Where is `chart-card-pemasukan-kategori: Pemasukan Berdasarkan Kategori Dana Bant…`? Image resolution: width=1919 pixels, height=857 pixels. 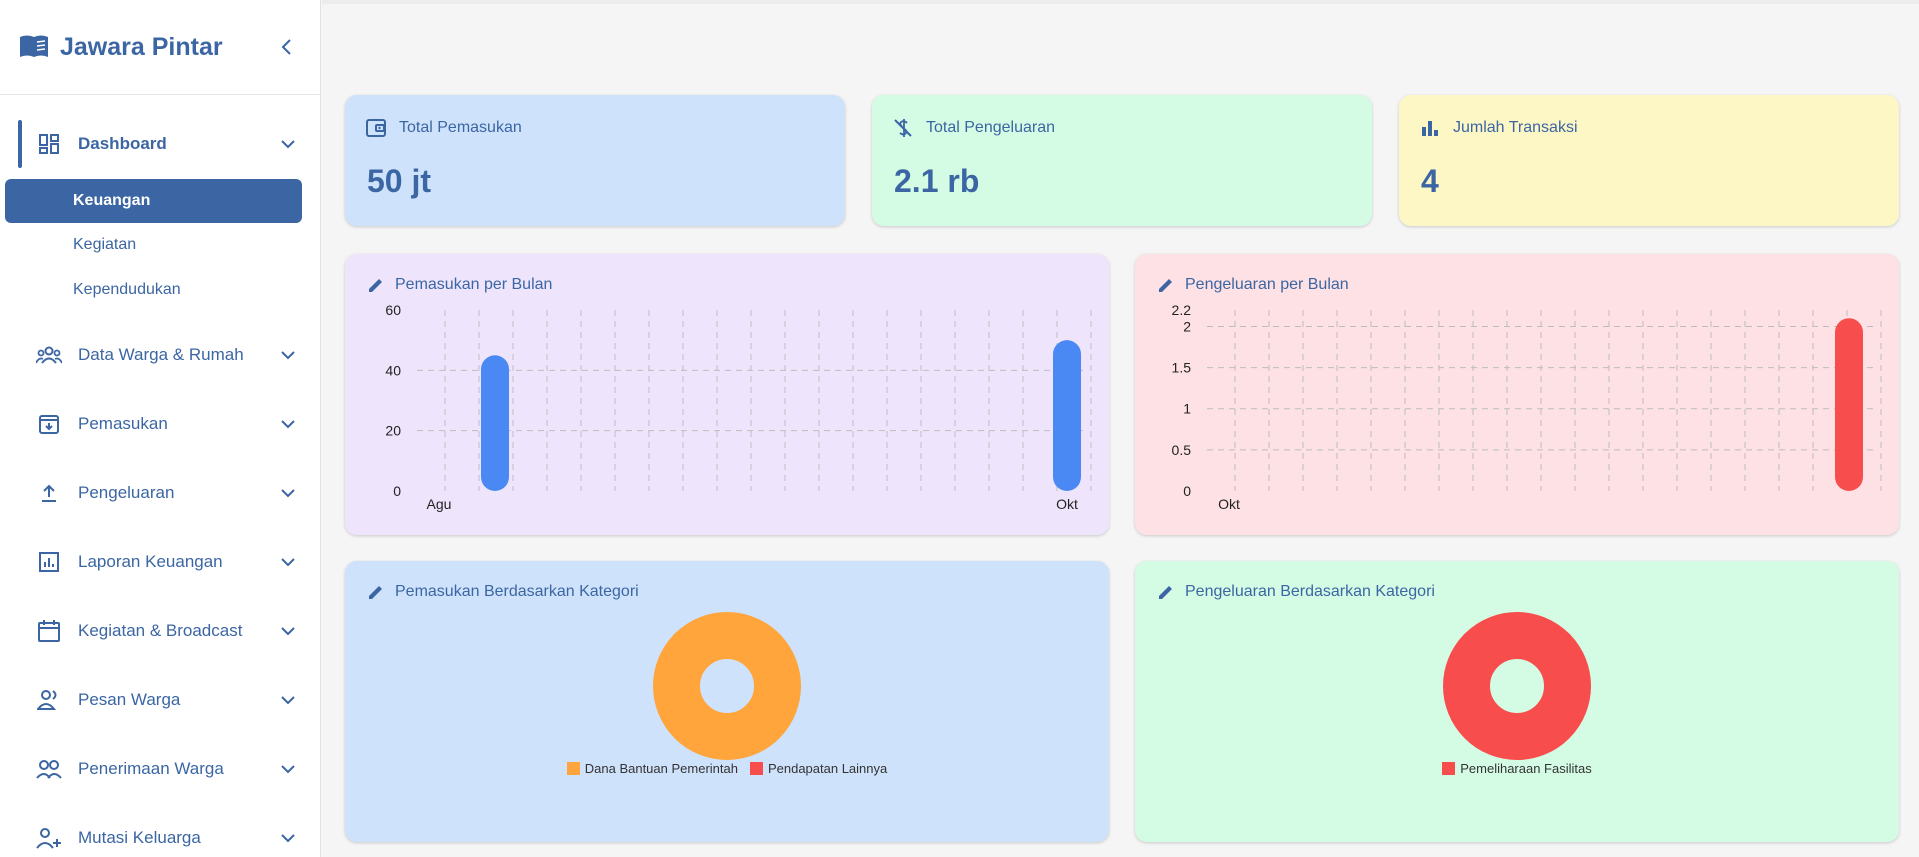 chart-card-pemasukan-kategori: Pemasukan Berdasarkan Kategori Dana Bant… is located at coordinates (727, 701).